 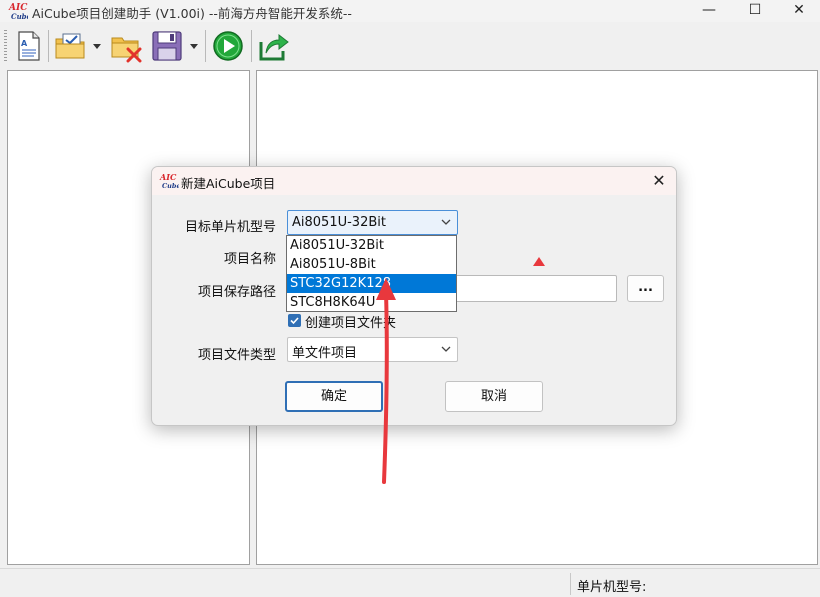 I want to click on mcu-model-label: 目标单片机型号, so click(x=230, y=227).